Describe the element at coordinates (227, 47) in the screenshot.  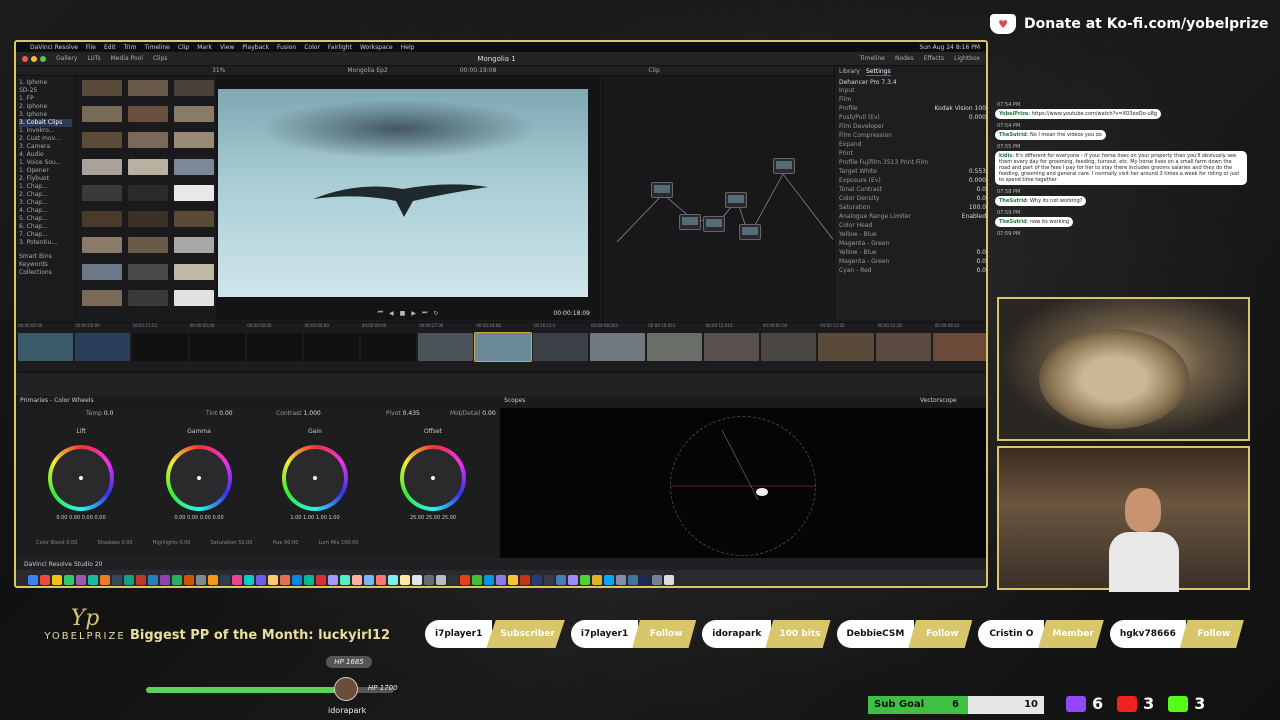
I see `menu-view: View` at that location.